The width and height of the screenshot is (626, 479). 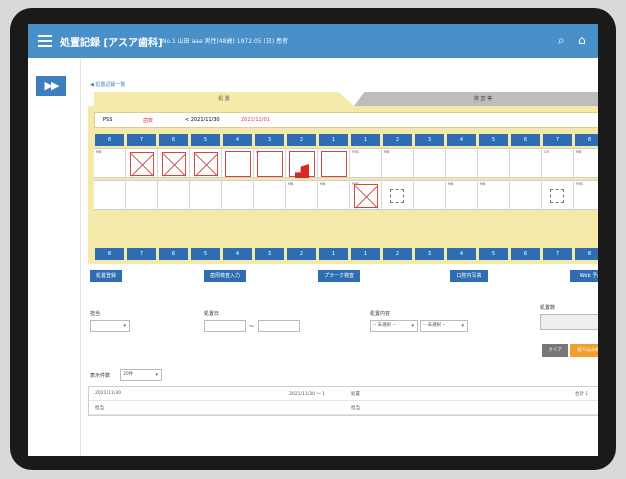 What do you see at coordinates (461, 140) in the screenshot?
I see `upper-tooth-l4: 4` at bounding box center [461, 140].